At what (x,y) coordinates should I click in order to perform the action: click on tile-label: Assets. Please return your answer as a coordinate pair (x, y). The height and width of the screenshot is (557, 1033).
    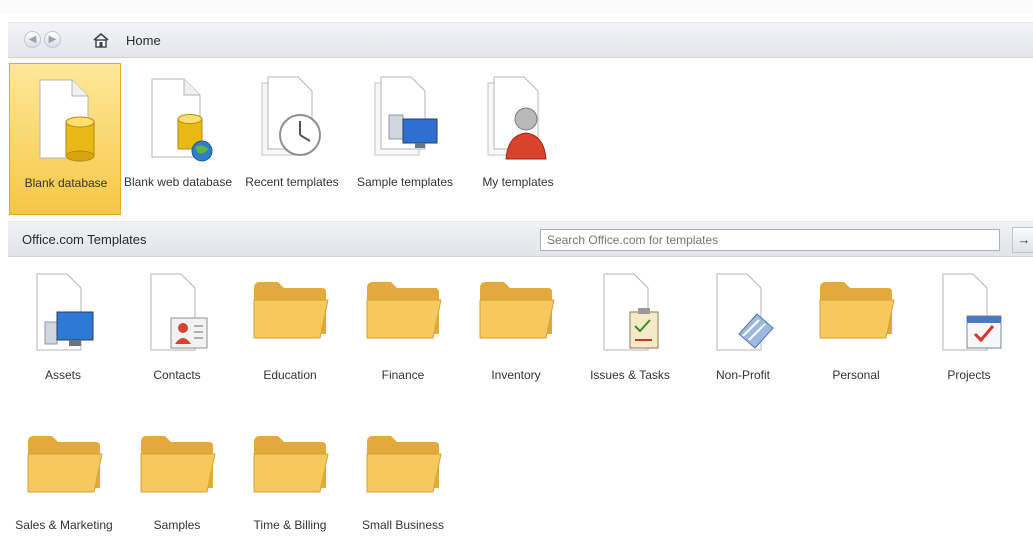
    Looking at the image, I should click on (62, 375).